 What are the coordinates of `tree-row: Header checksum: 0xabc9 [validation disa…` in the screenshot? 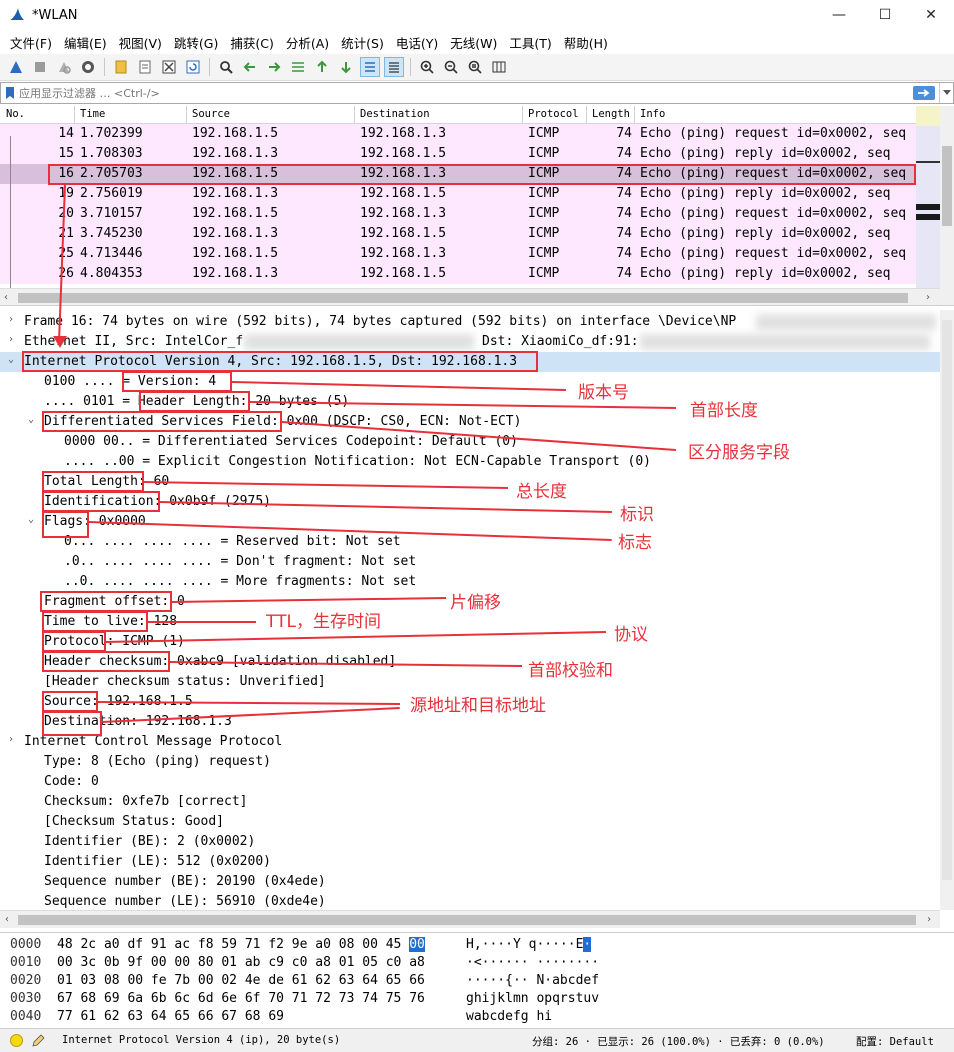 It's located at (470, 662).